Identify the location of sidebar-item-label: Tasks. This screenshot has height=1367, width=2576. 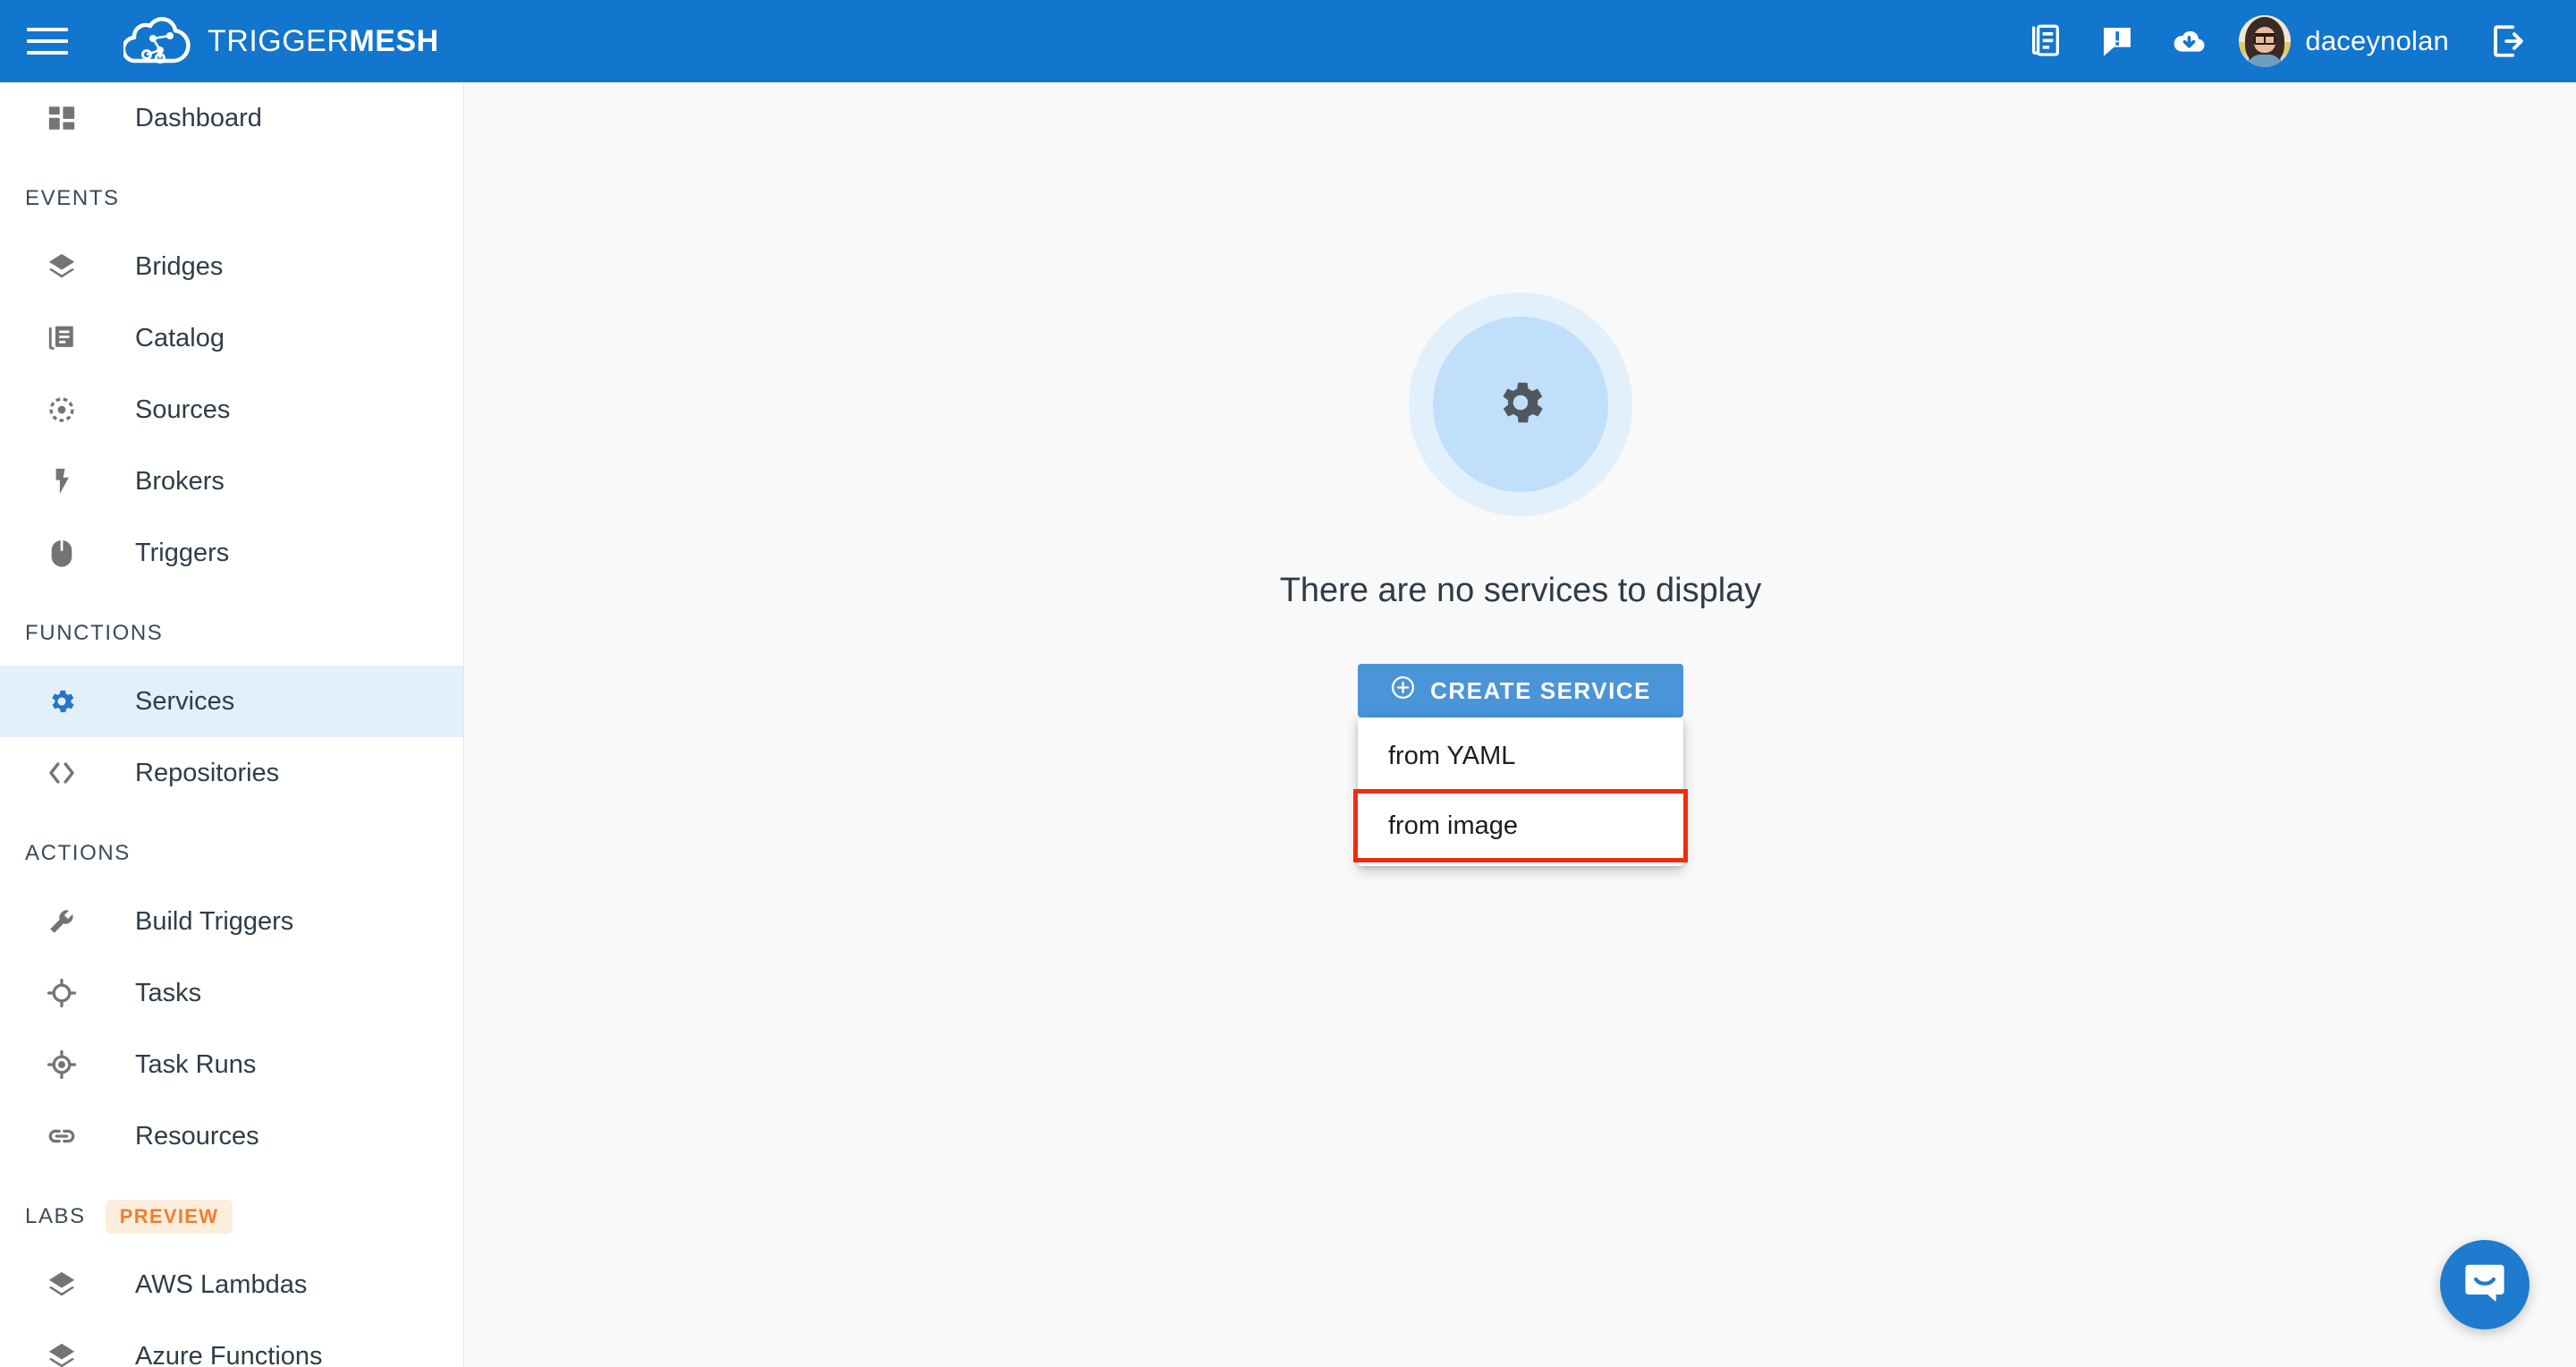
(168, 993).